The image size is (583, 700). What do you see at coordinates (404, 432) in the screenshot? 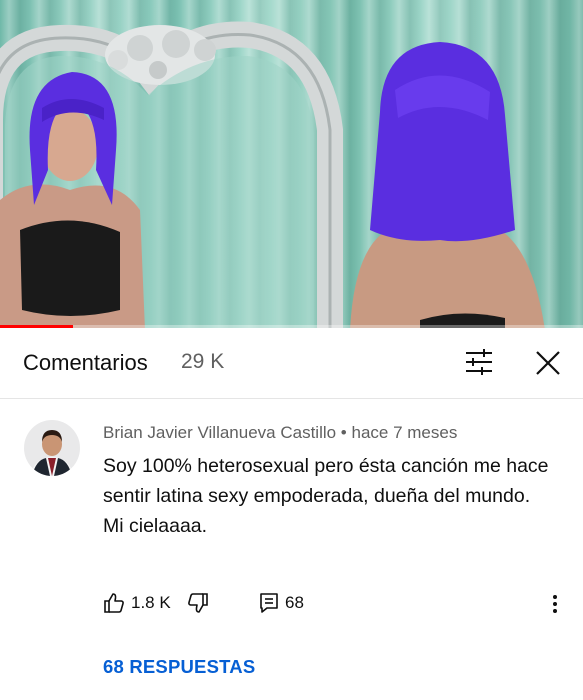
I see `comment-time: hace 7 meses` at bounding box center [404, 432].